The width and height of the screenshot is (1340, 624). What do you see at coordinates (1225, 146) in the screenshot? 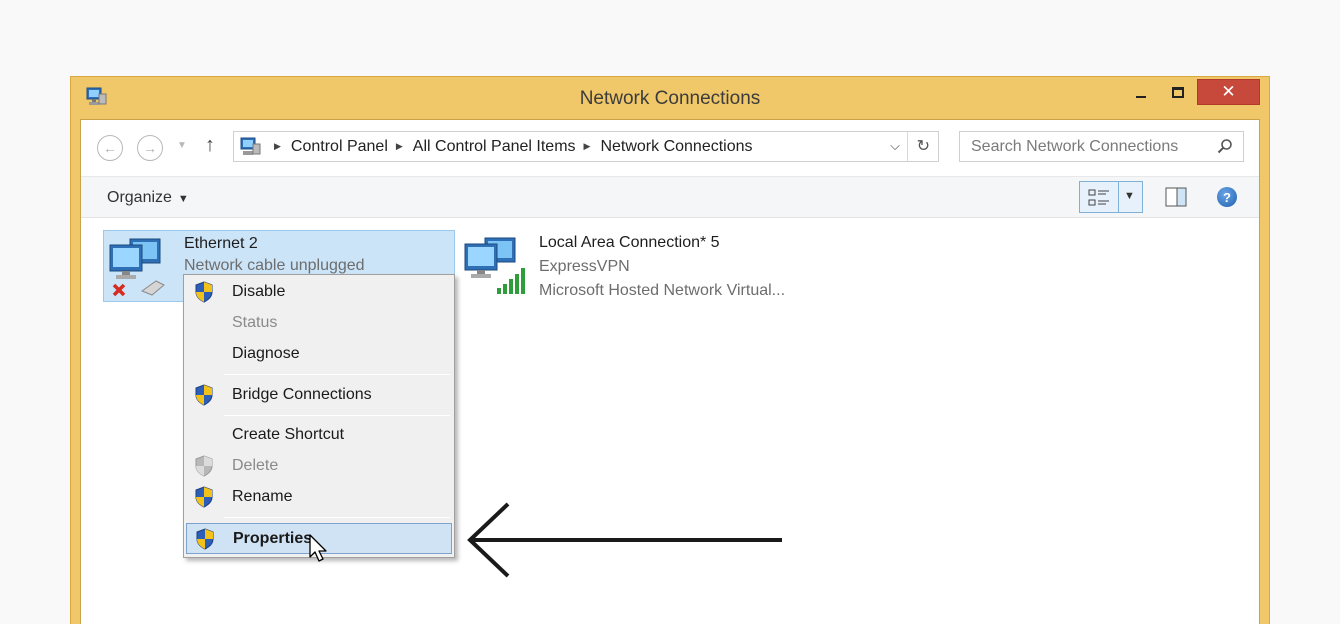
I see `search-icon` at bounding box center [1225, 146].